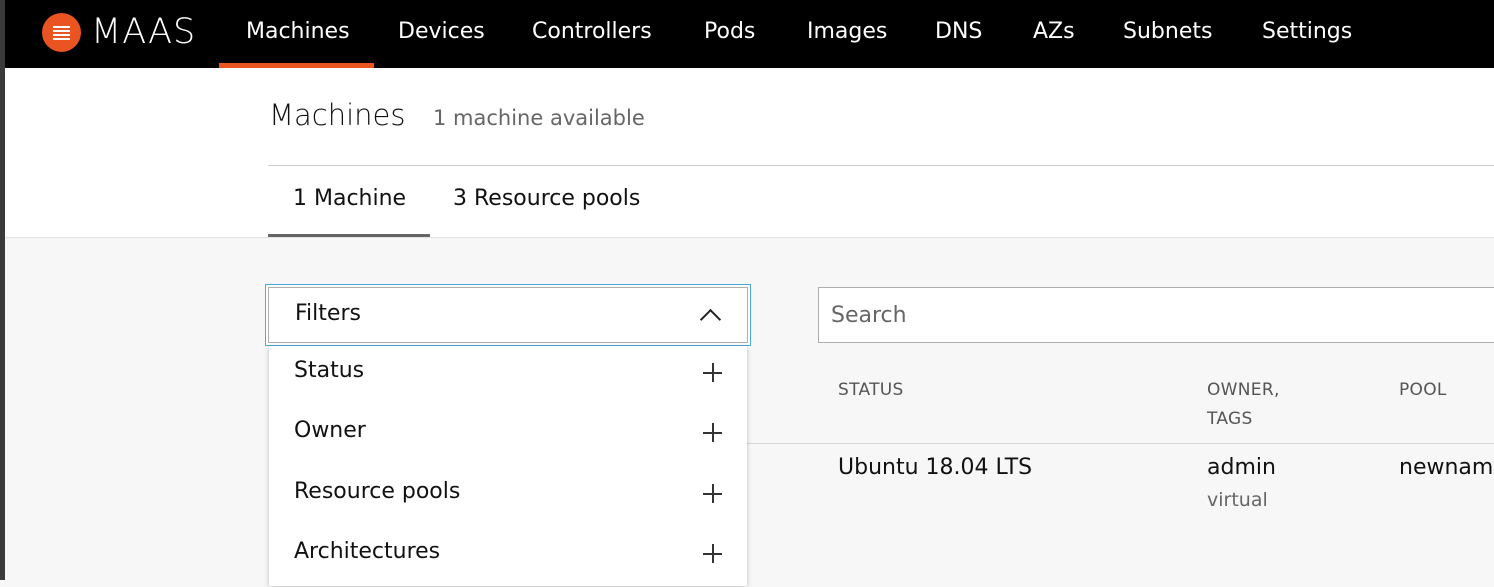  I want to click on column-header-pool: POOL, so click(1423, 390).